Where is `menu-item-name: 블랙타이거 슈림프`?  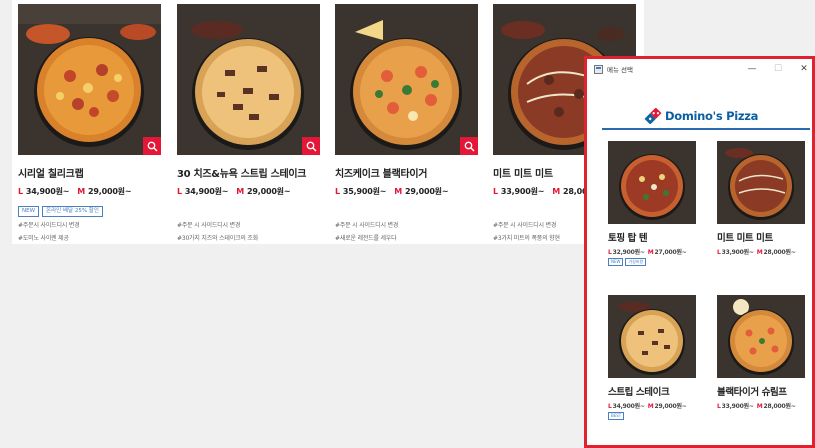 menu-item-name: 블랙타이거 슈림프 is located at coordinates (762, 391).